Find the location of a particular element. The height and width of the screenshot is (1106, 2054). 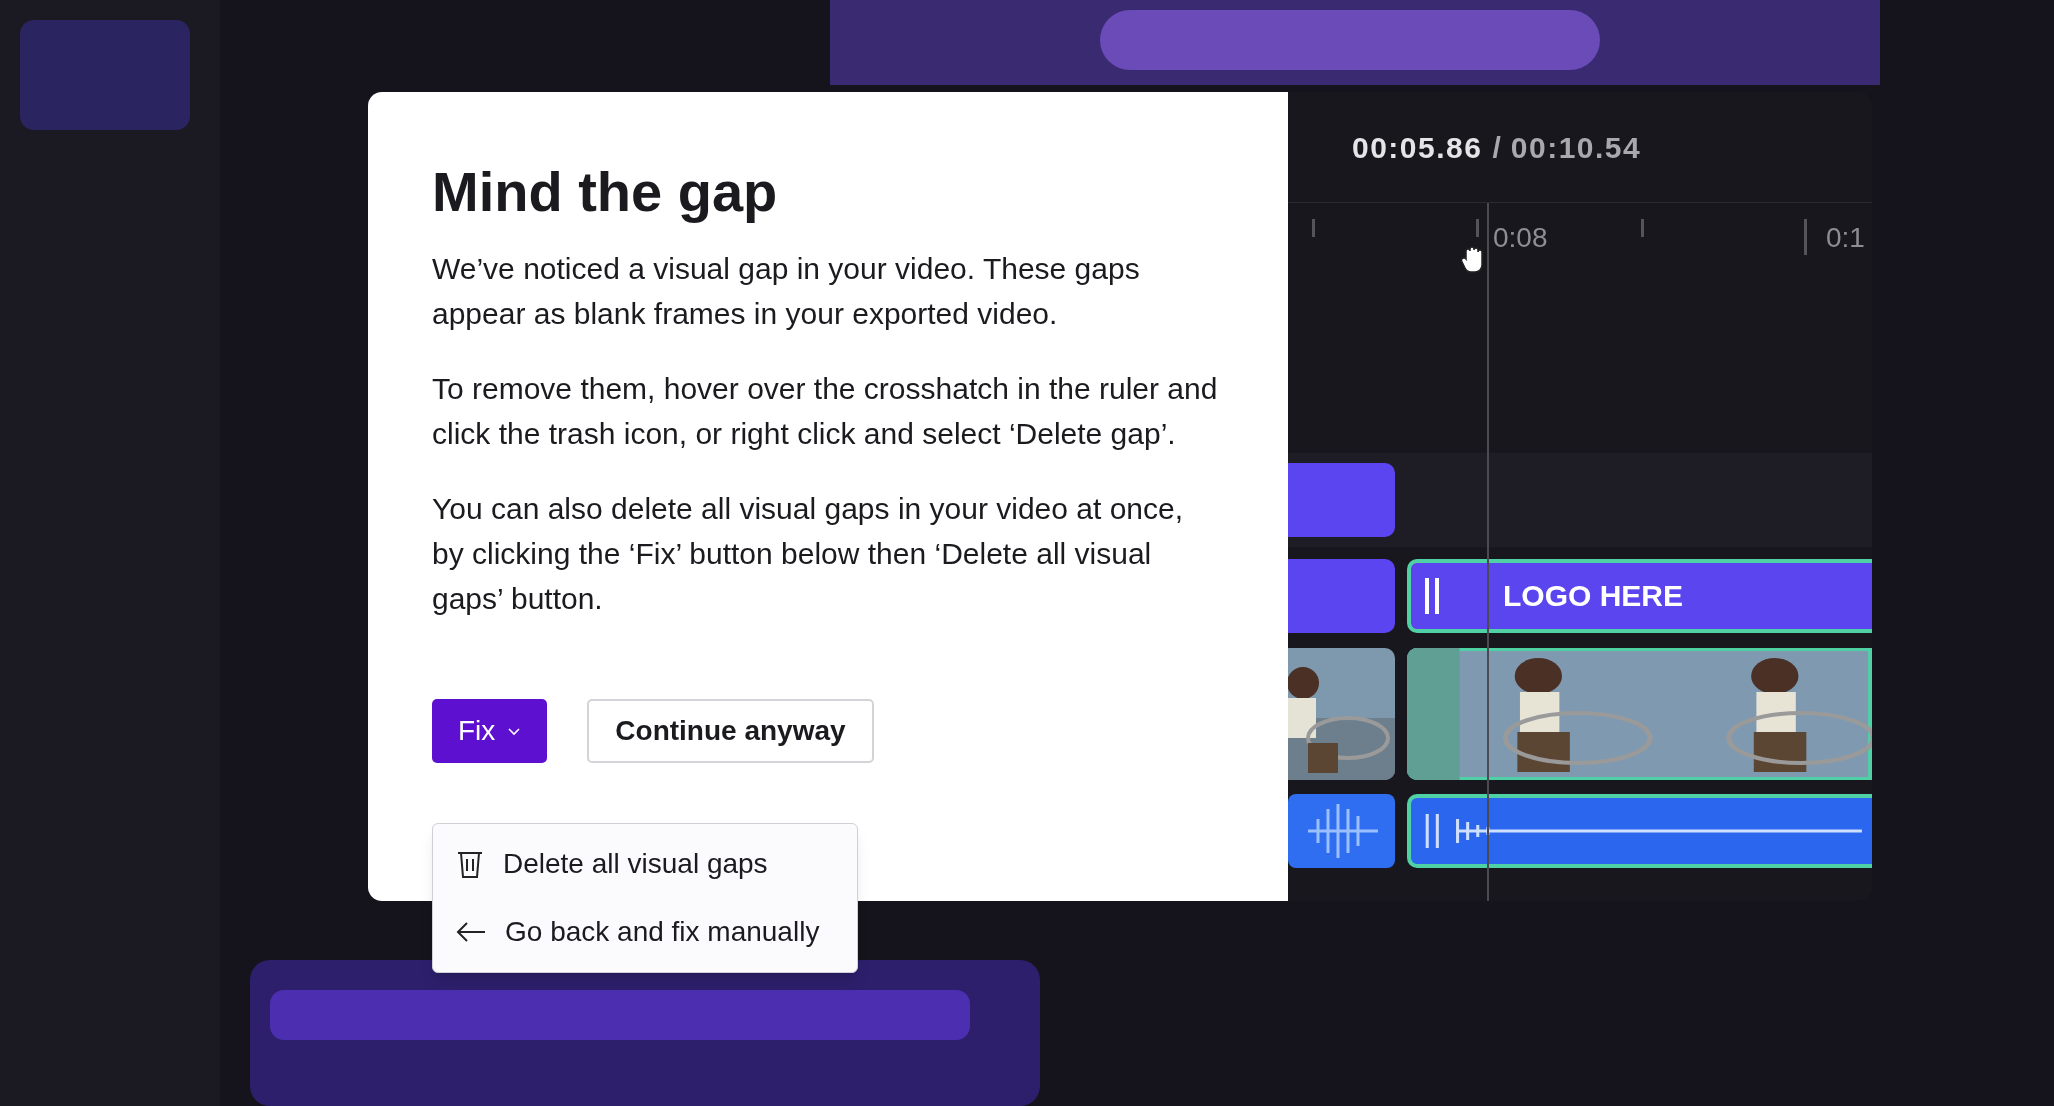

clip-title: LOGO HERE is located at coordinates (1593, 596).